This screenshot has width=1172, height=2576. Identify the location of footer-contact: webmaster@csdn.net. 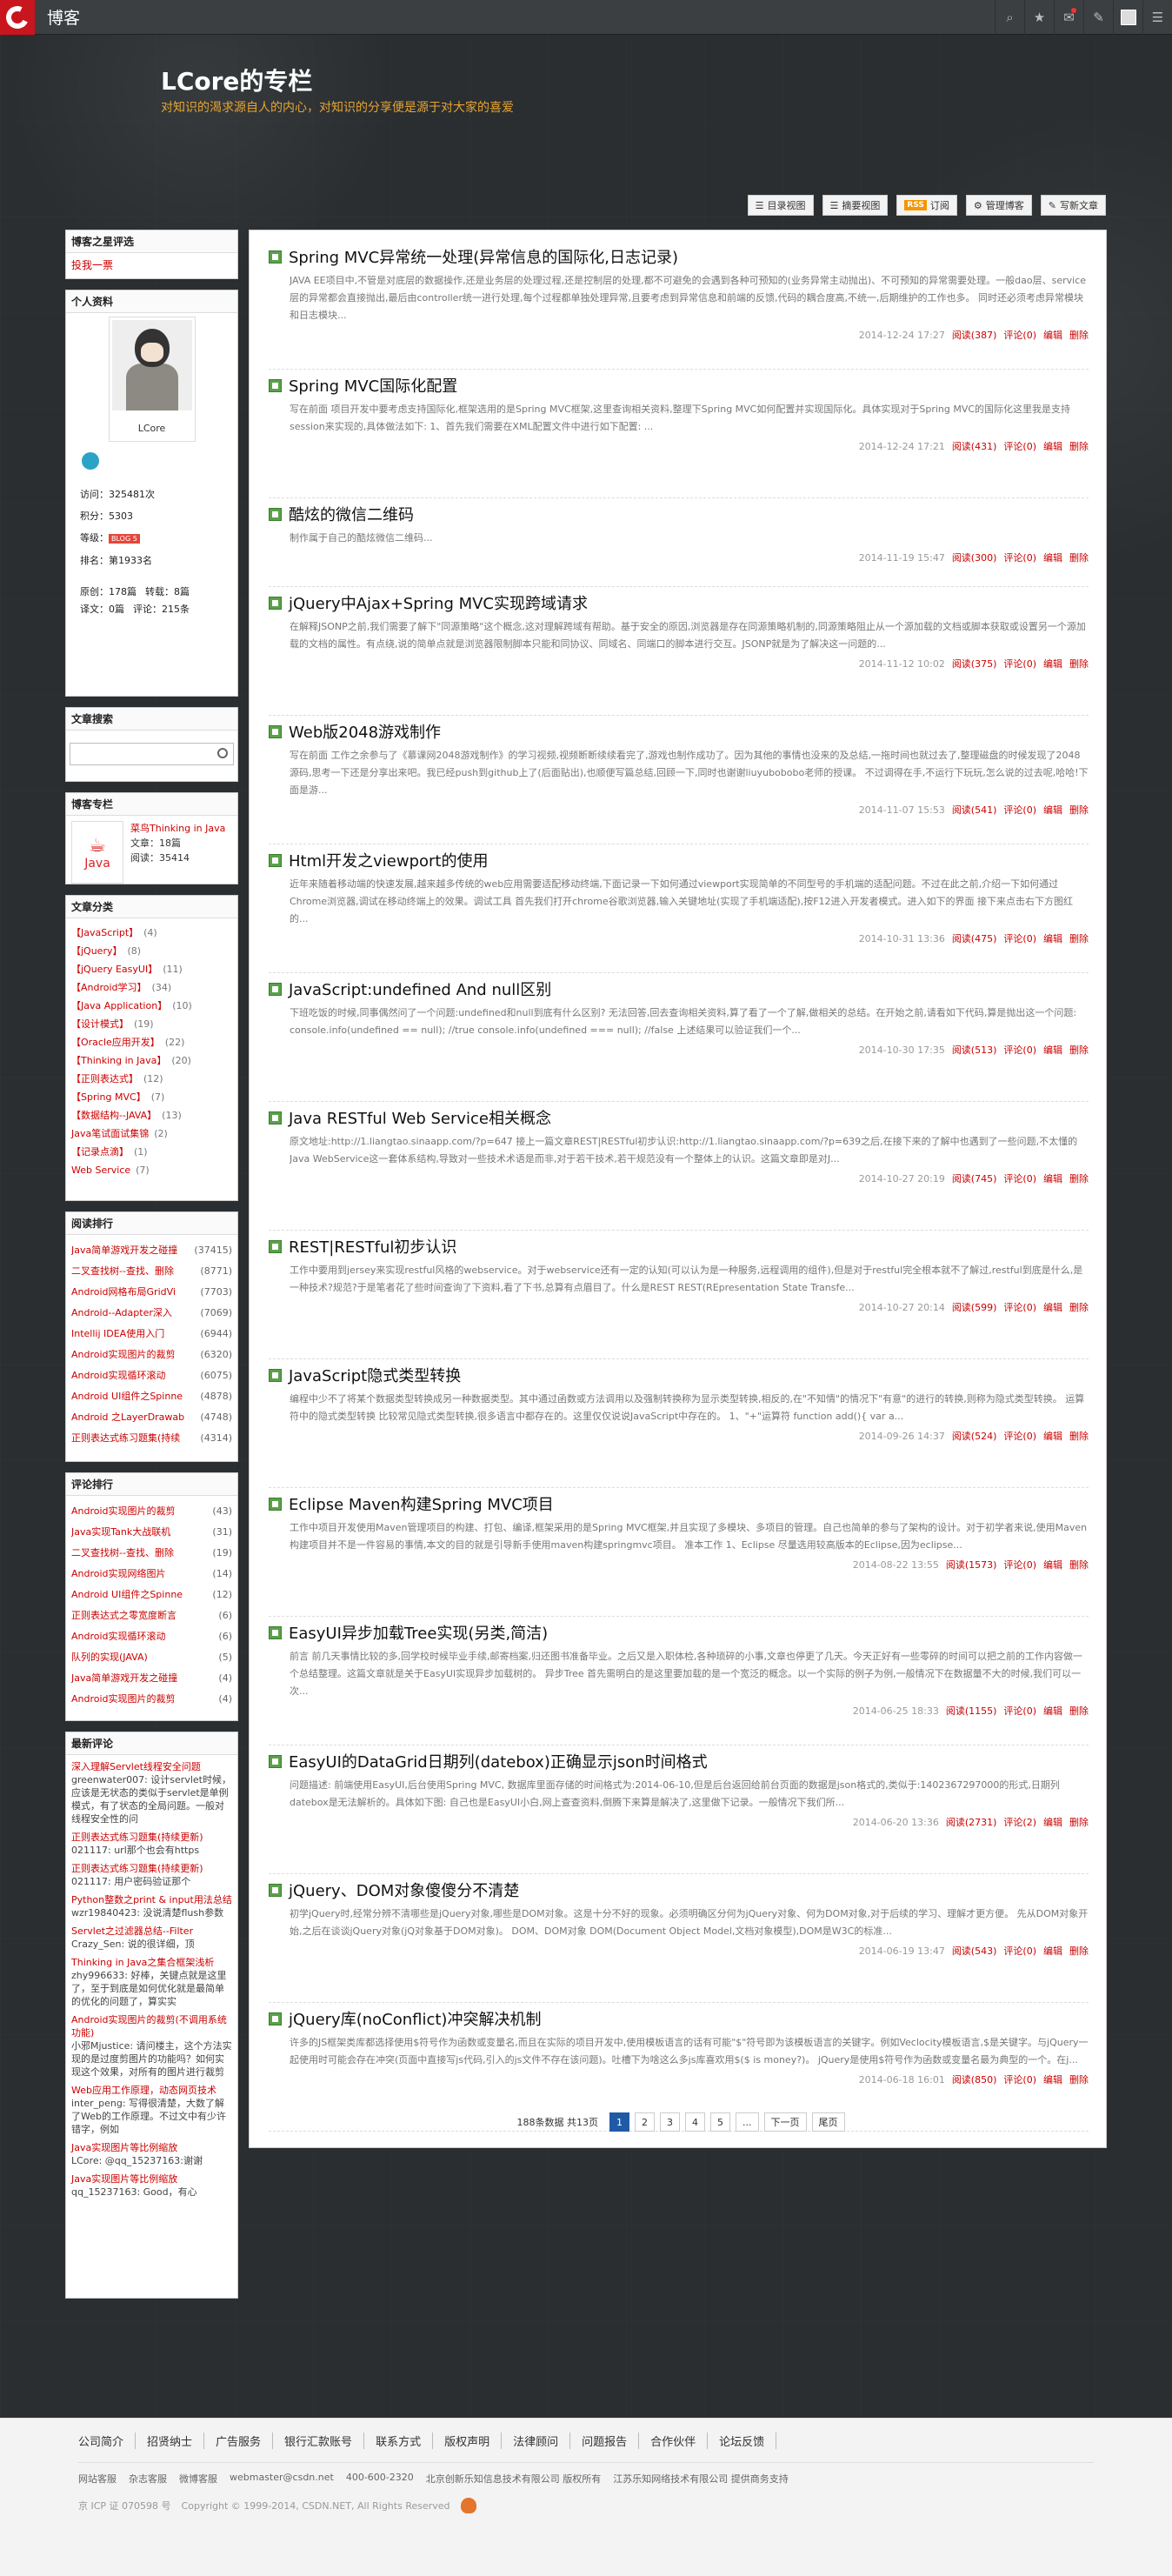
(282, 2479).